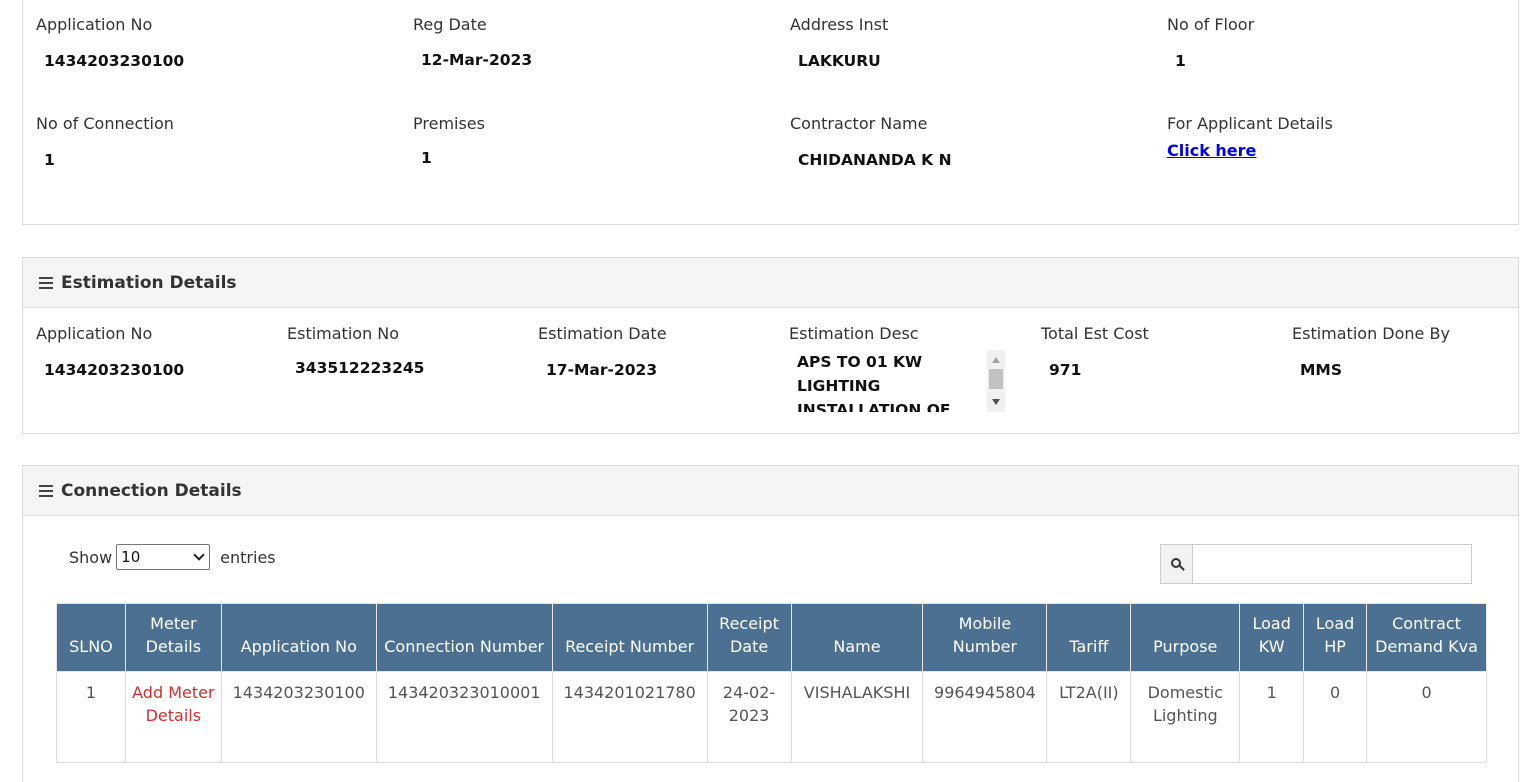 The height and width of the screenshot is (782, 1536). I want to click on estimation-no-label: Estimation No, so click(343, 333).